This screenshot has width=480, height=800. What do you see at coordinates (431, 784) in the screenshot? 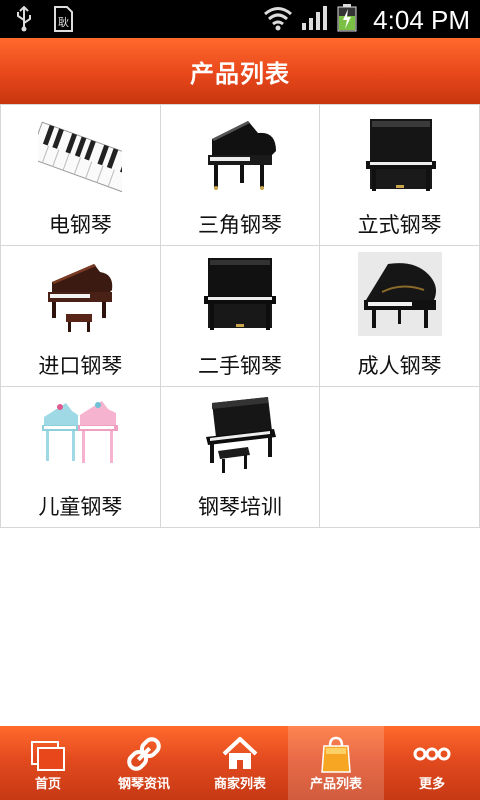
I see `nav-label: 更多` at bounding box center [431, 784].